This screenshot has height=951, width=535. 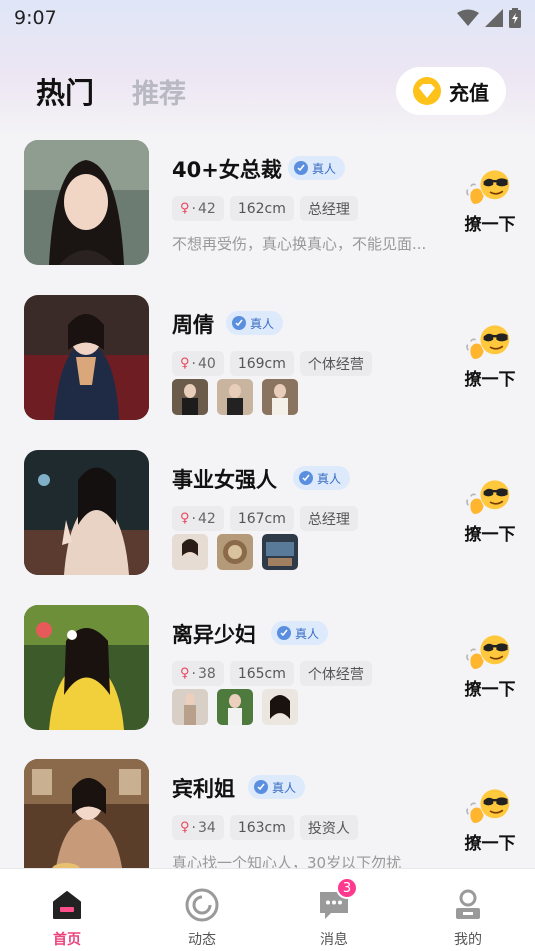 I want to click on home-icon, so click(x=67, y=905).